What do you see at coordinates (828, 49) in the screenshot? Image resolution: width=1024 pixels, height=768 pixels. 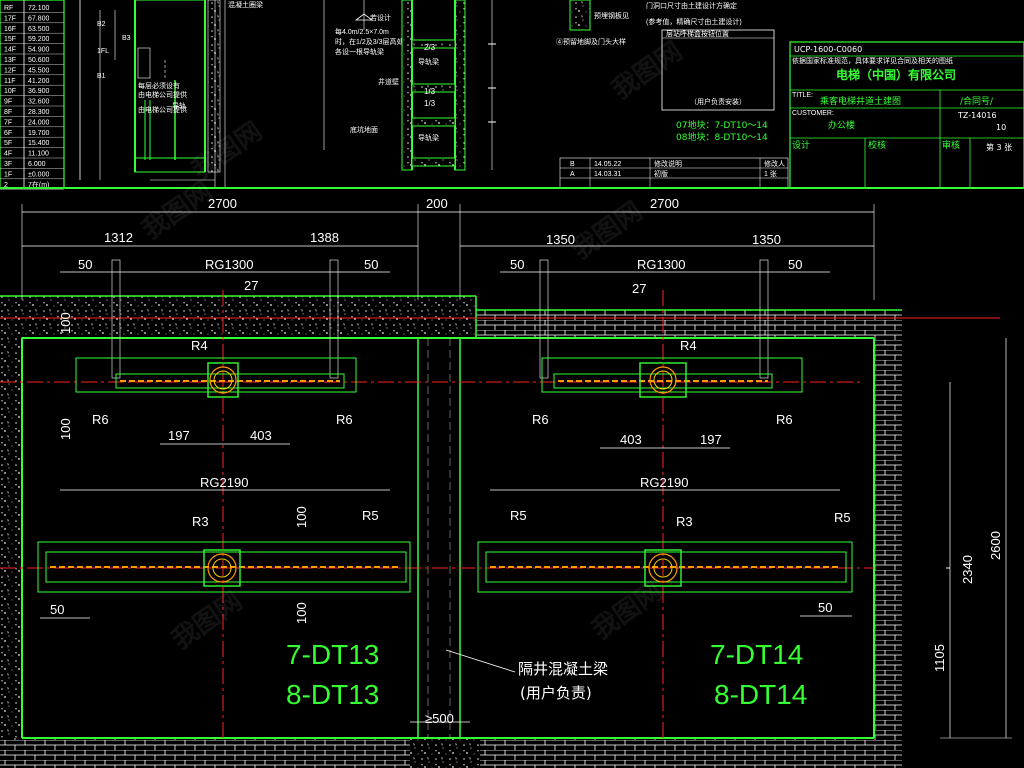 I see `doc-number: UCP-1600-C0060` at bounding box center [828, 49].